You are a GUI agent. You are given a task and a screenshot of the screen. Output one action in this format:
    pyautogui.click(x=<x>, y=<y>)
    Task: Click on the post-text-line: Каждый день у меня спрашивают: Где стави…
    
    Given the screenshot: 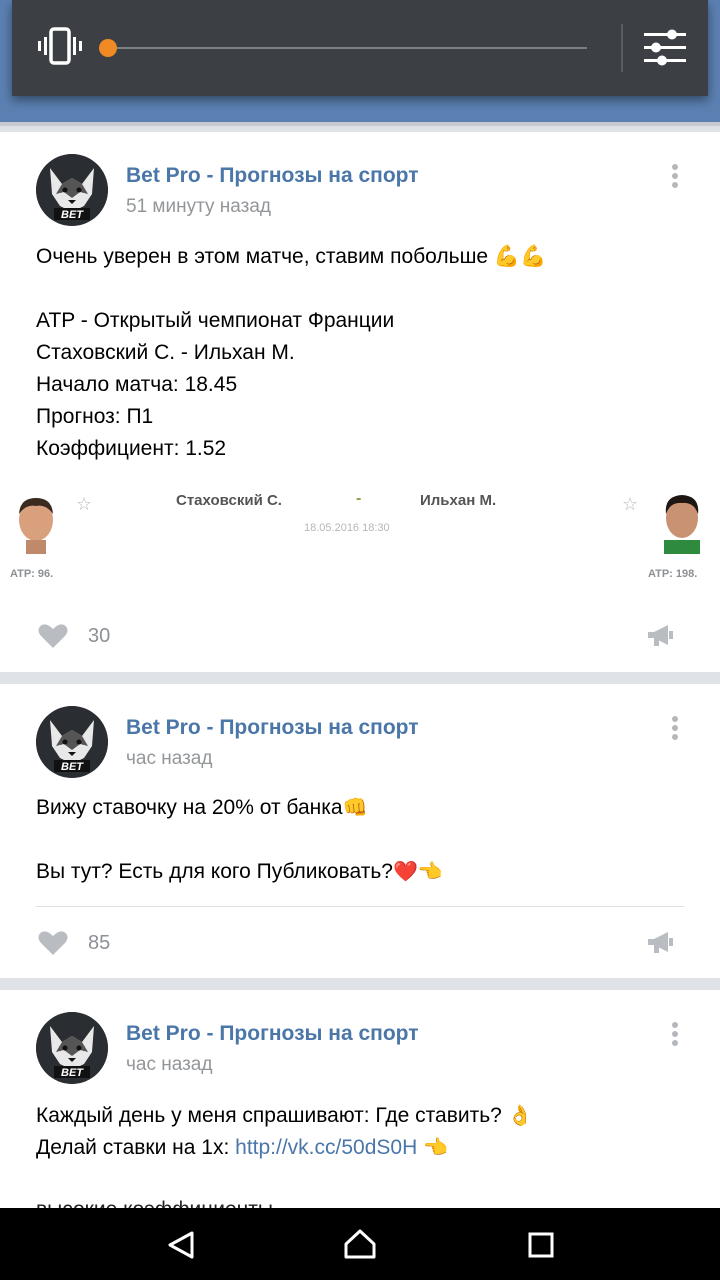 What is the action you would take?
    pyautogui.click(x=284, y=1116)
    